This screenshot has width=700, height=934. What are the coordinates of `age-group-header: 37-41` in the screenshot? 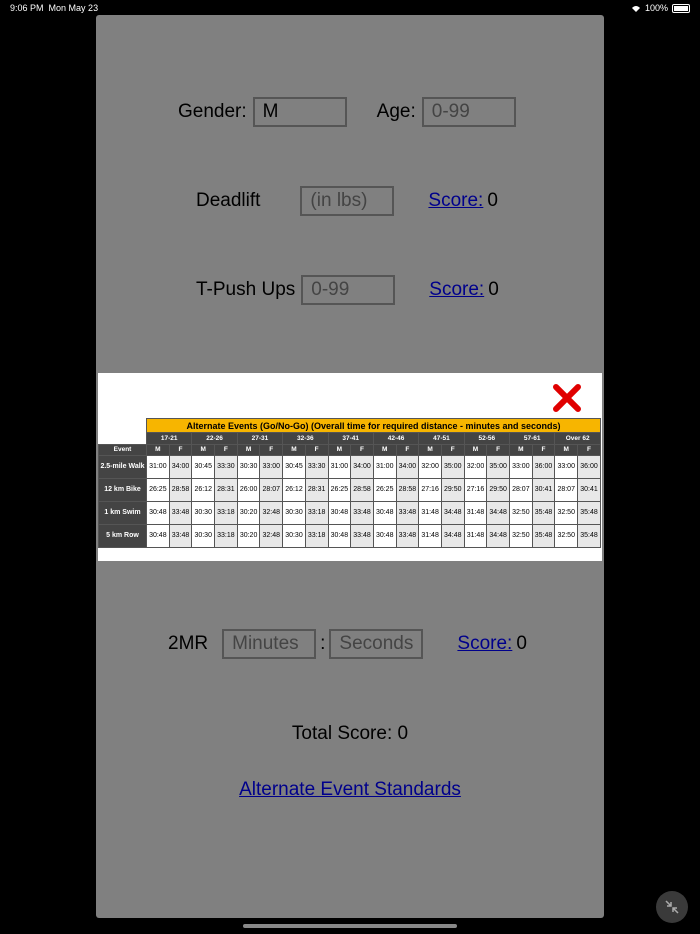 It's located at (350, 438).